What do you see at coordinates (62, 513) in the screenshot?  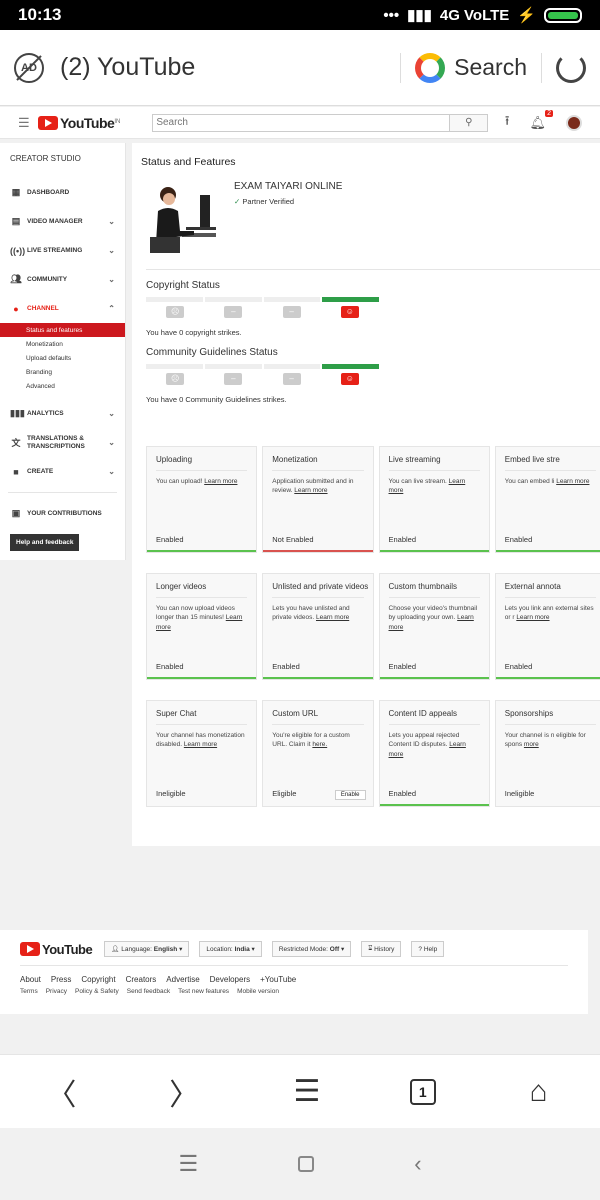 I see `sidebar-item-your-contributions: ▣ YOUR CONTRIBUTIONS` at bounding box center [62, 513].